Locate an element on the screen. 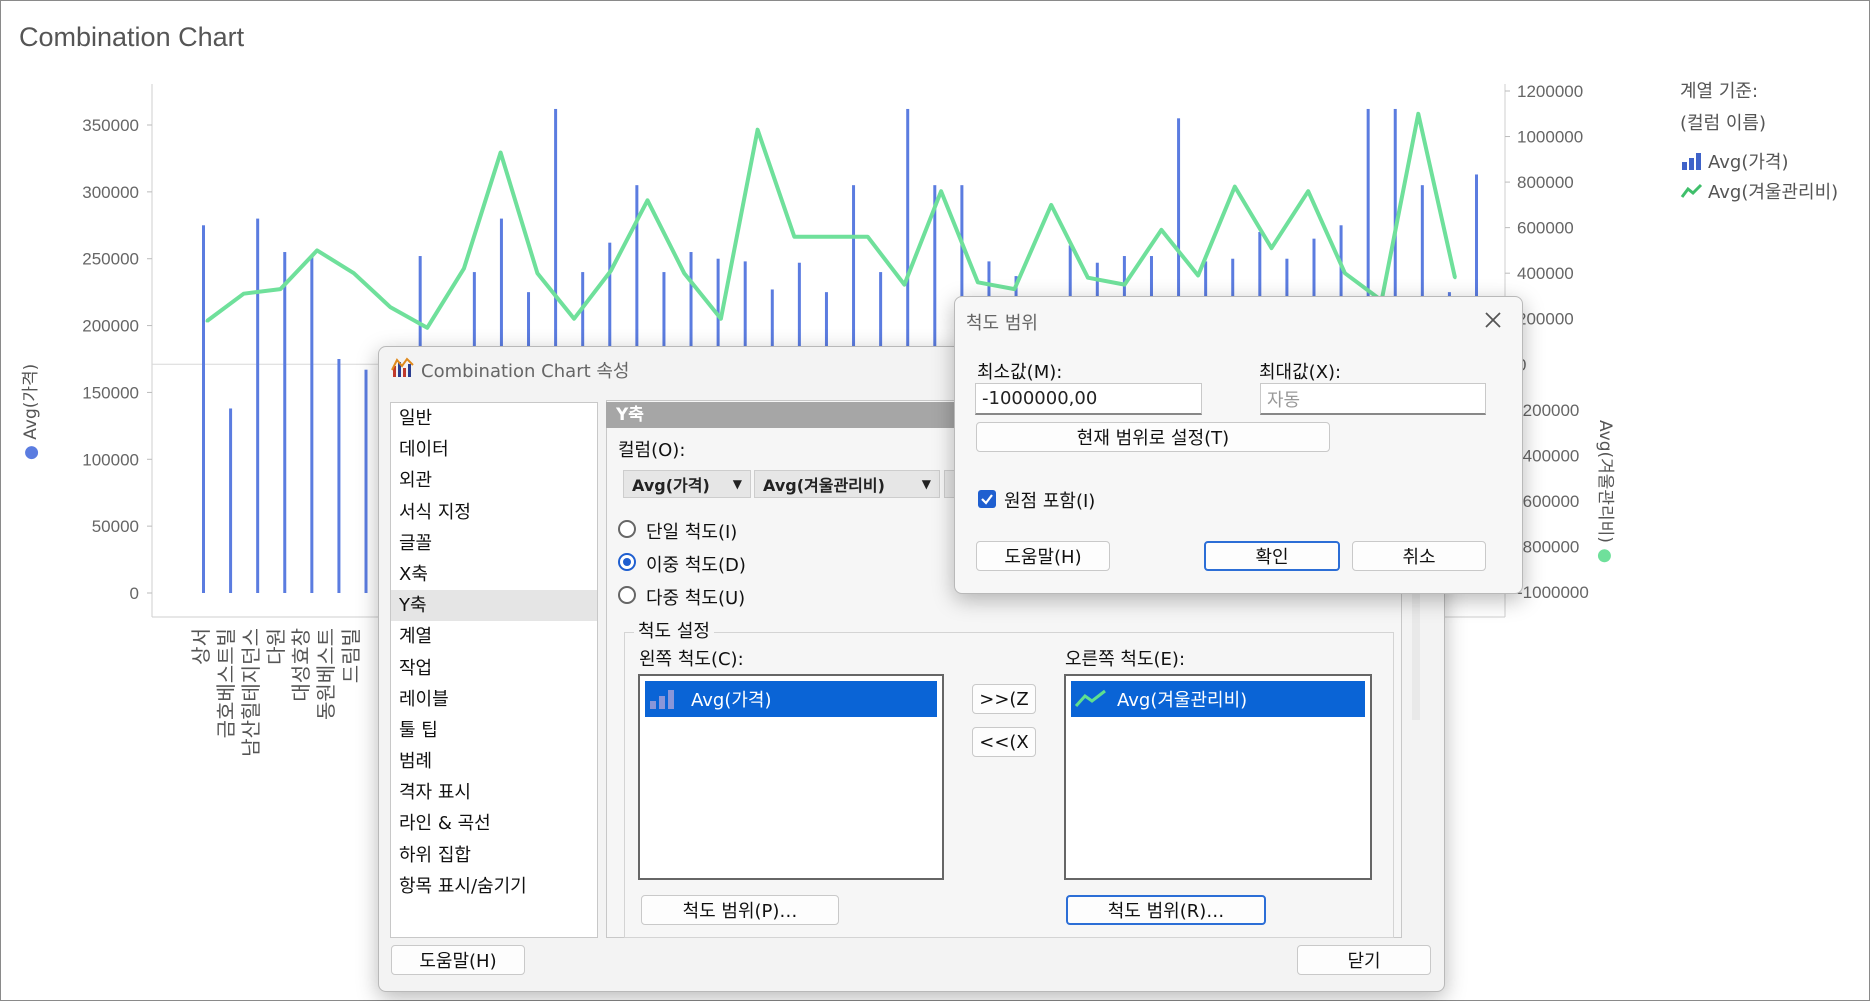 This screenshot has width=1870, height=1001. nav-item: 일반 is located at coordinates (494, 418).